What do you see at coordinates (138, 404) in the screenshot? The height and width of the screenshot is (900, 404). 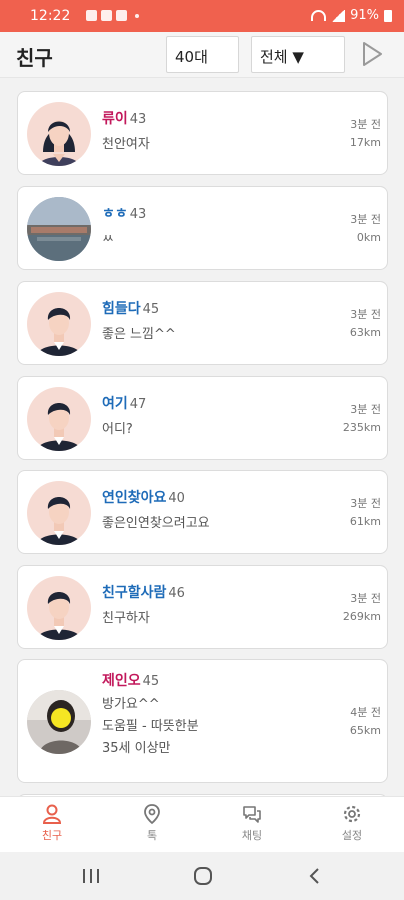 I see `friend-age: 47` at bounding box center [138, 404].